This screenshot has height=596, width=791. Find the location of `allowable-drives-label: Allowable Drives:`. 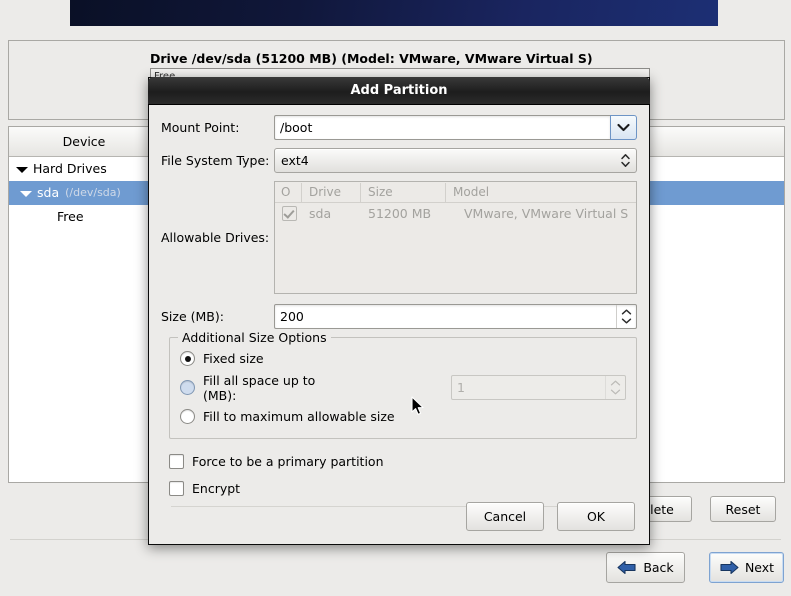

allowable-drives-label: Allowable Drives: is located at coordinates (215, 237).